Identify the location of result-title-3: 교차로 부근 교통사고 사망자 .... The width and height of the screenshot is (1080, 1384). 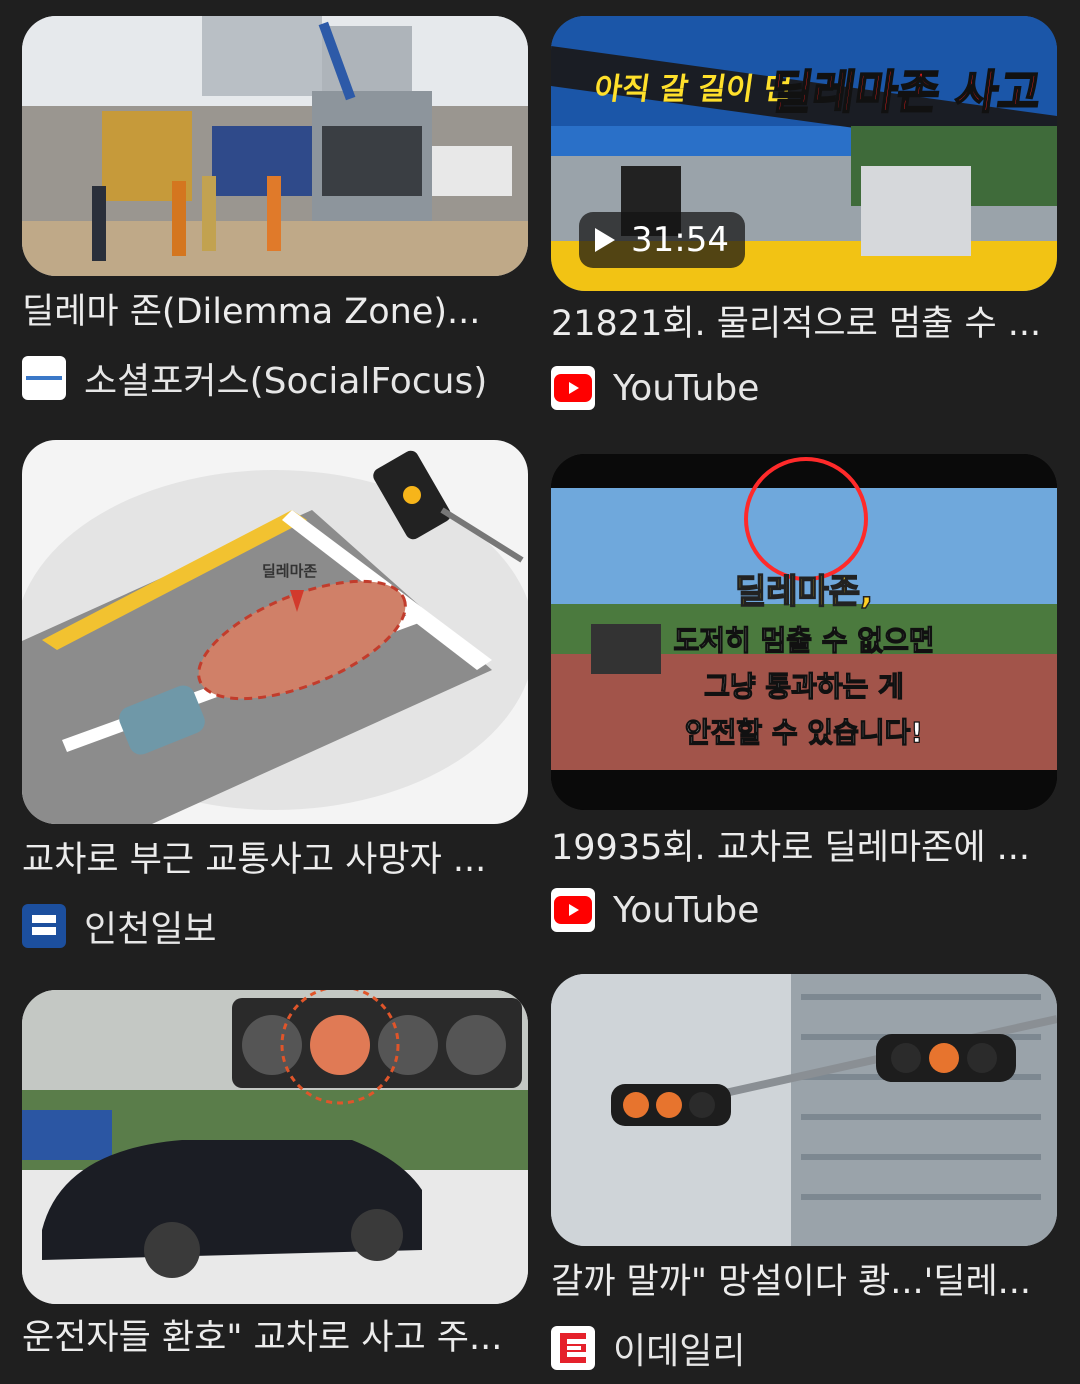
(272, 860).